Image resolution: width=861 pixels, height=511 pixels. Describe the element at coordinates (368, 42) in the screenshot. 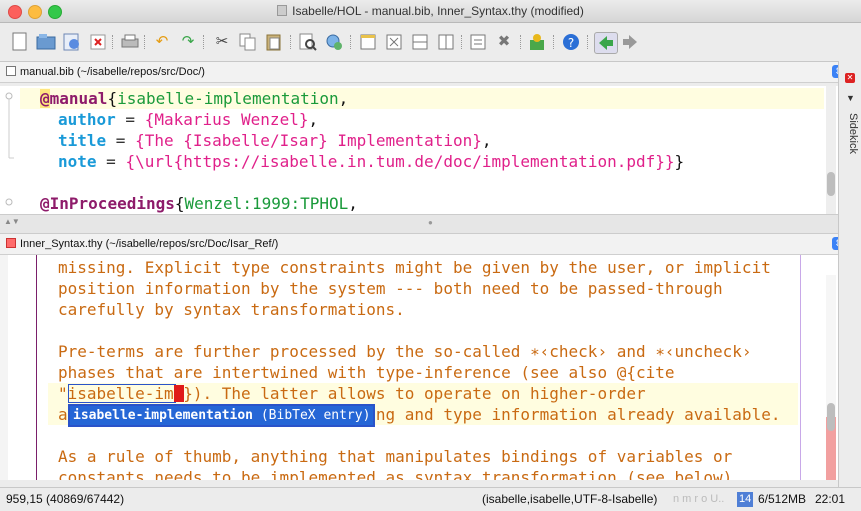

I see `new-view-icon` at that location.